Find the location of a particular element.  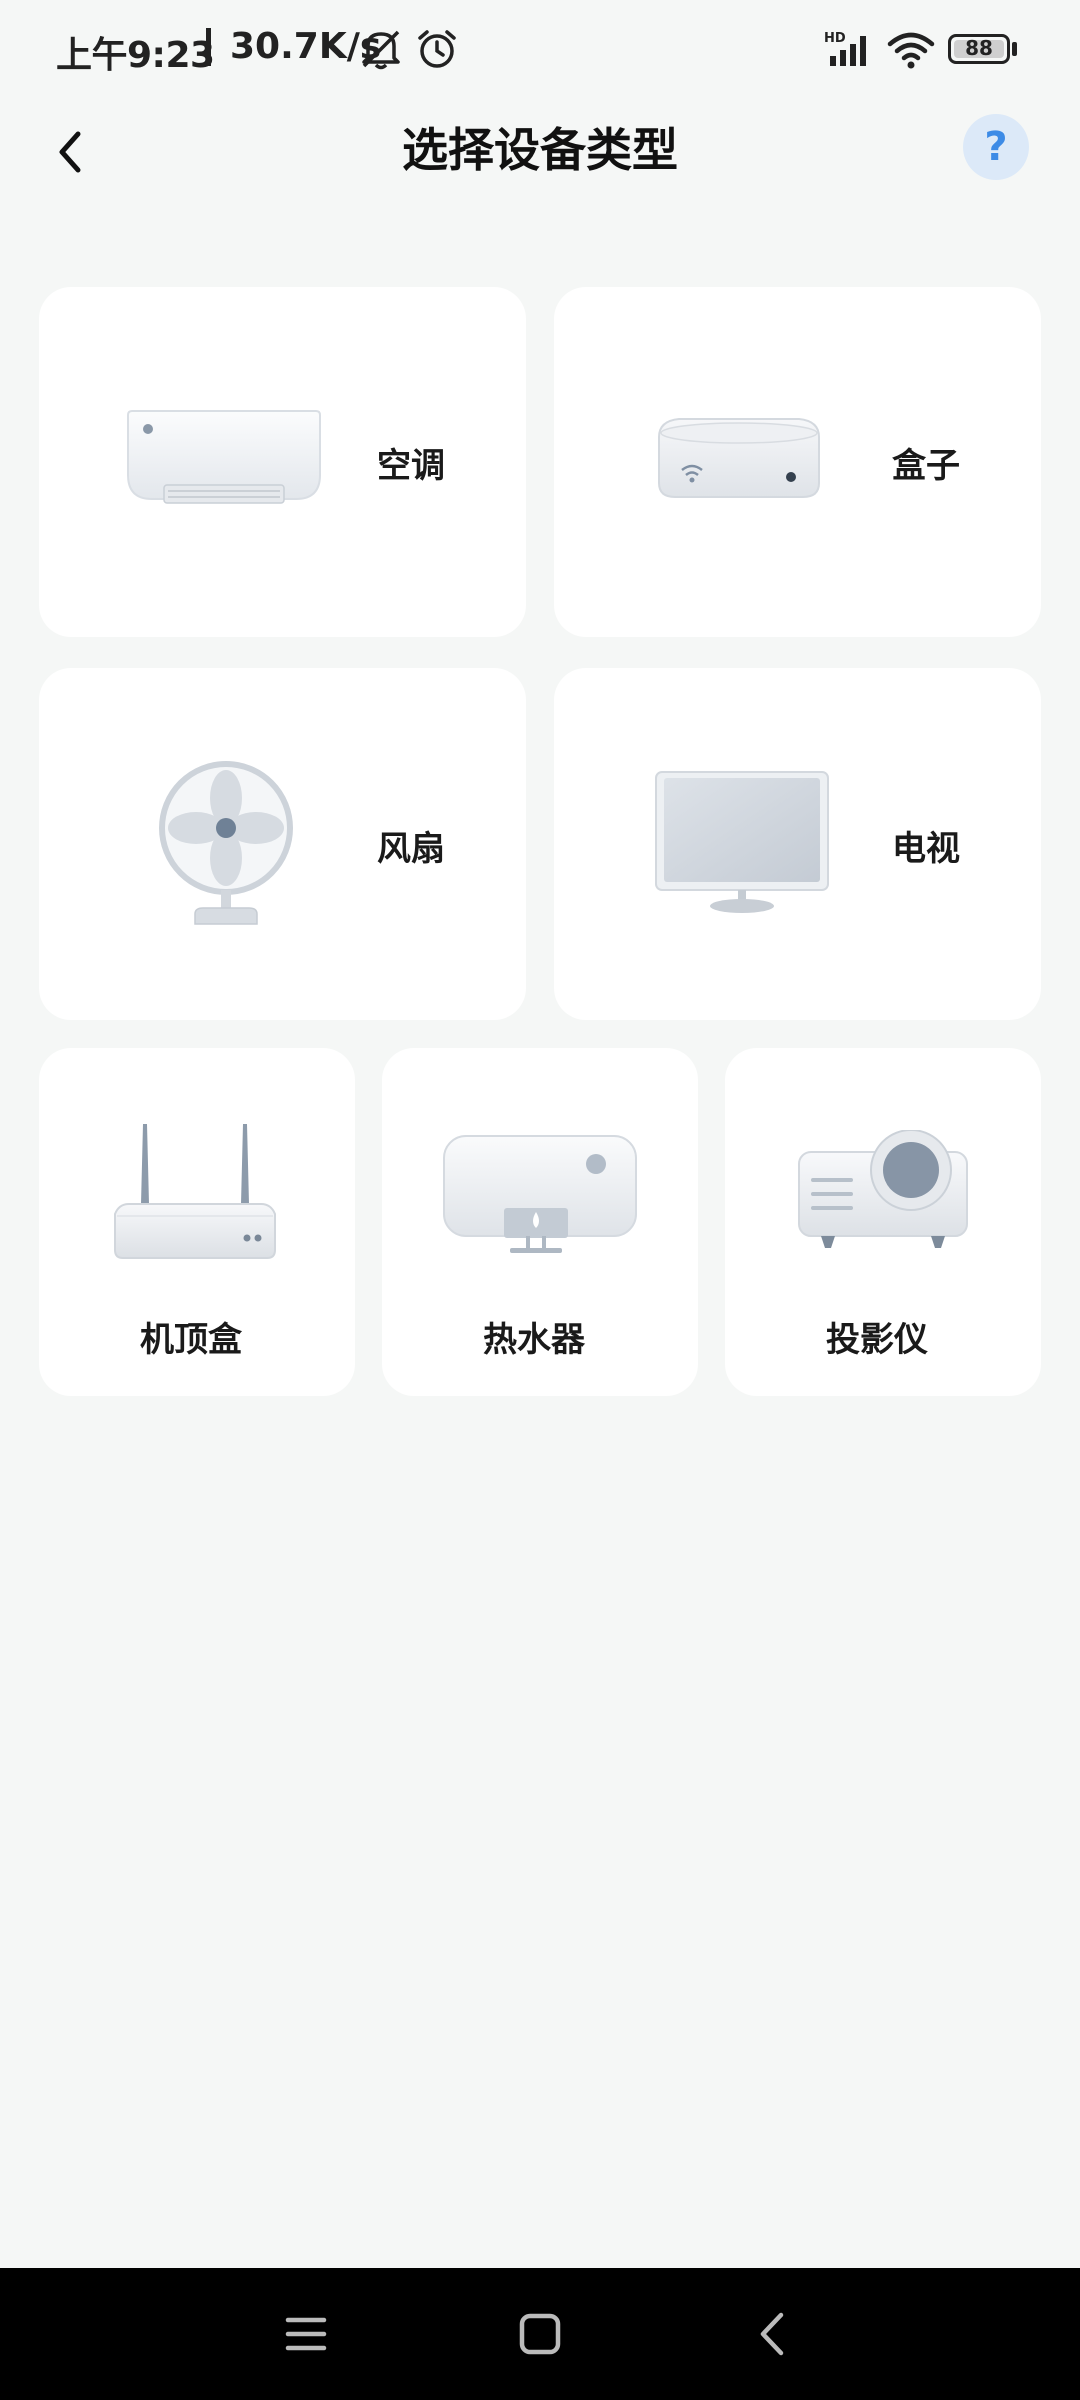

device-card-box: 盒子 is located at coordinates (797, 462).